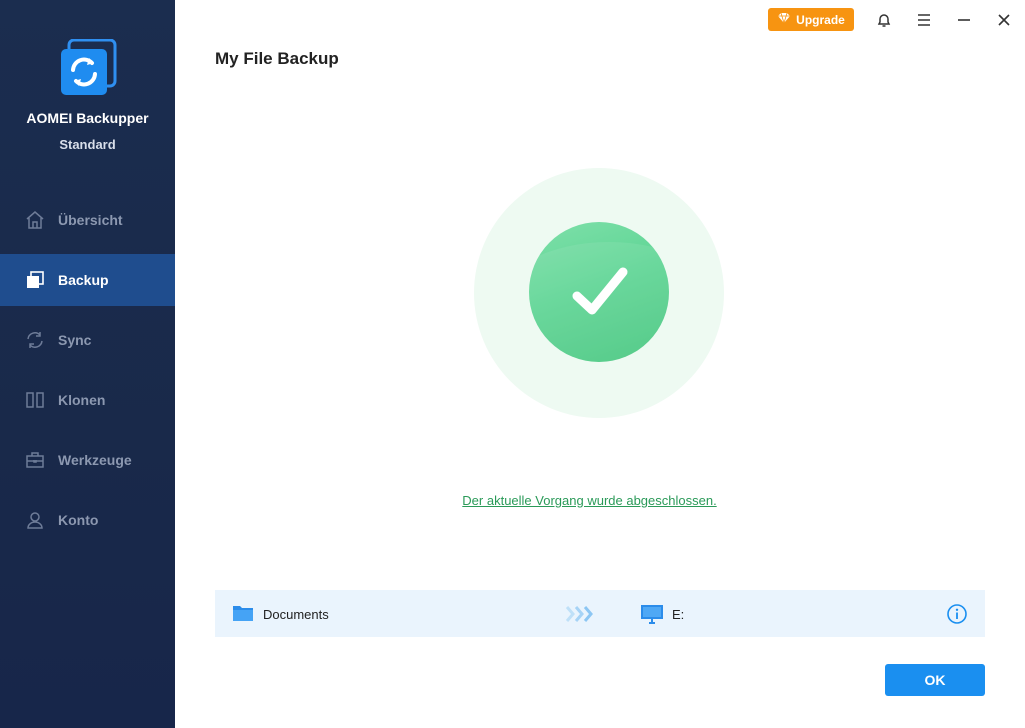  What do you see at coordinates (964, 20) in the screenshot?
I see `minimize-icon` at bounding box center [964, 20].